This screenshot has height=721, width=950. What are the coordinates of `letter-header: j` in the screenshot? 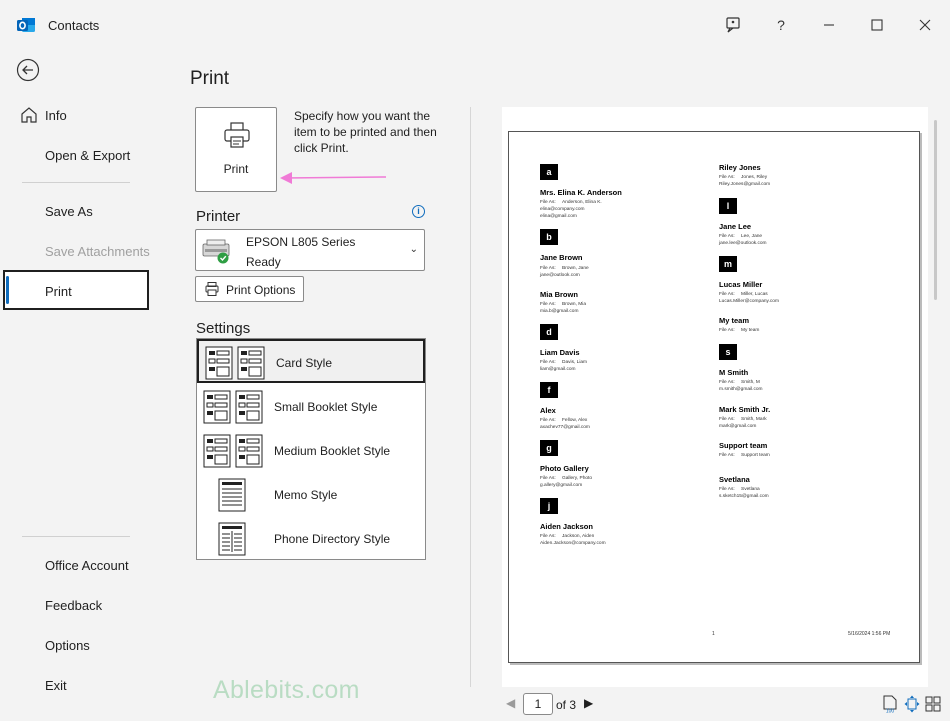 It's located at (549, 506).